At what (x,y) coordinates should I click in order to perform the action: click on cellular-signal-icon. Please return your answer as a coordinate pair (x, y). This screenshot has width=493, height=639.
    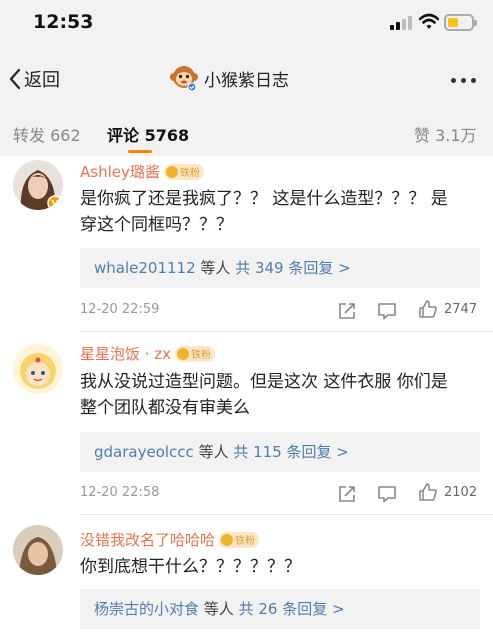
    Looking at the image, I should click on (401, 23).